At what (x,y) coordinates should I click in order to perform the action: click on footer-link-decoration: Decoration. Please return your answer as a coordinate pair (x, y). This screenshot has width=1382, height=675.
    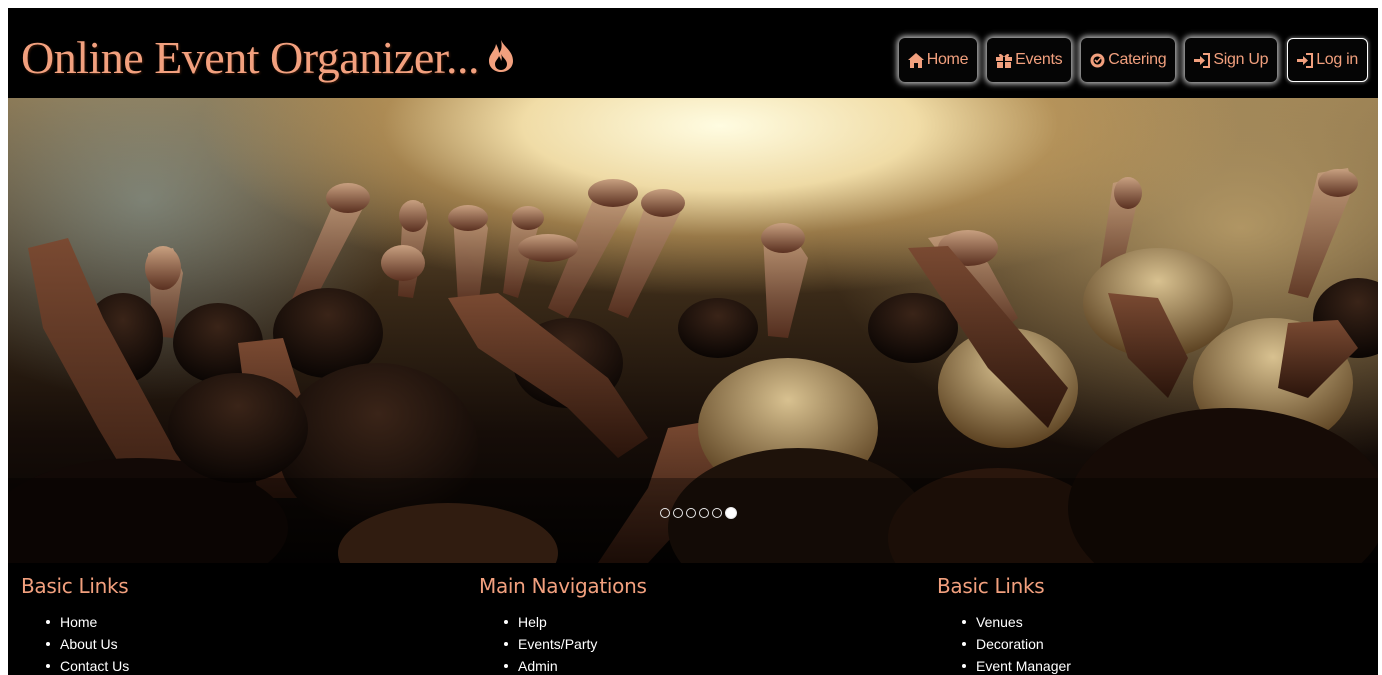
    Looking at the image, I should click on (1169, 644).